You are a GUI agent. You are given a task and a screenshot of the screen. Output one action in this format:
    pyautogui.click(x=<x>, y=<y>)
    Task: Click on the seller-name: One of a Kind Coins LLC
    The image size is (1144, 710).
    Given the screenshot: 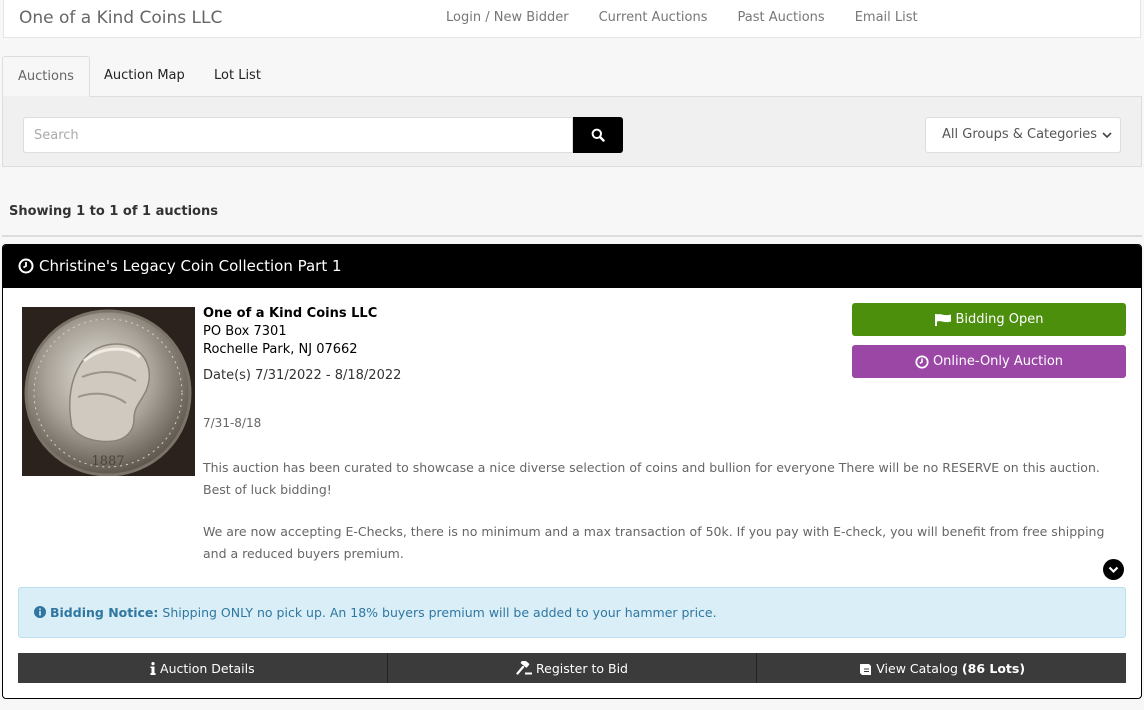 What is the action you would take?
    pyautogui.click(x=290, y=313)
    